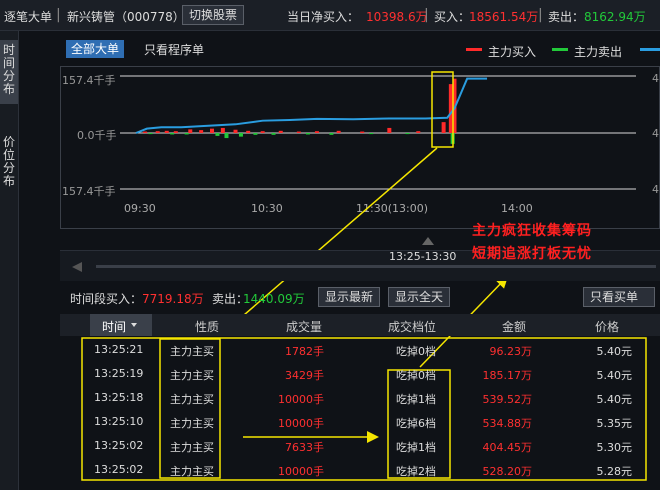  Describe the element at coordinates (311, 105) in the screenshot. I see `net-buy-line` at that location.